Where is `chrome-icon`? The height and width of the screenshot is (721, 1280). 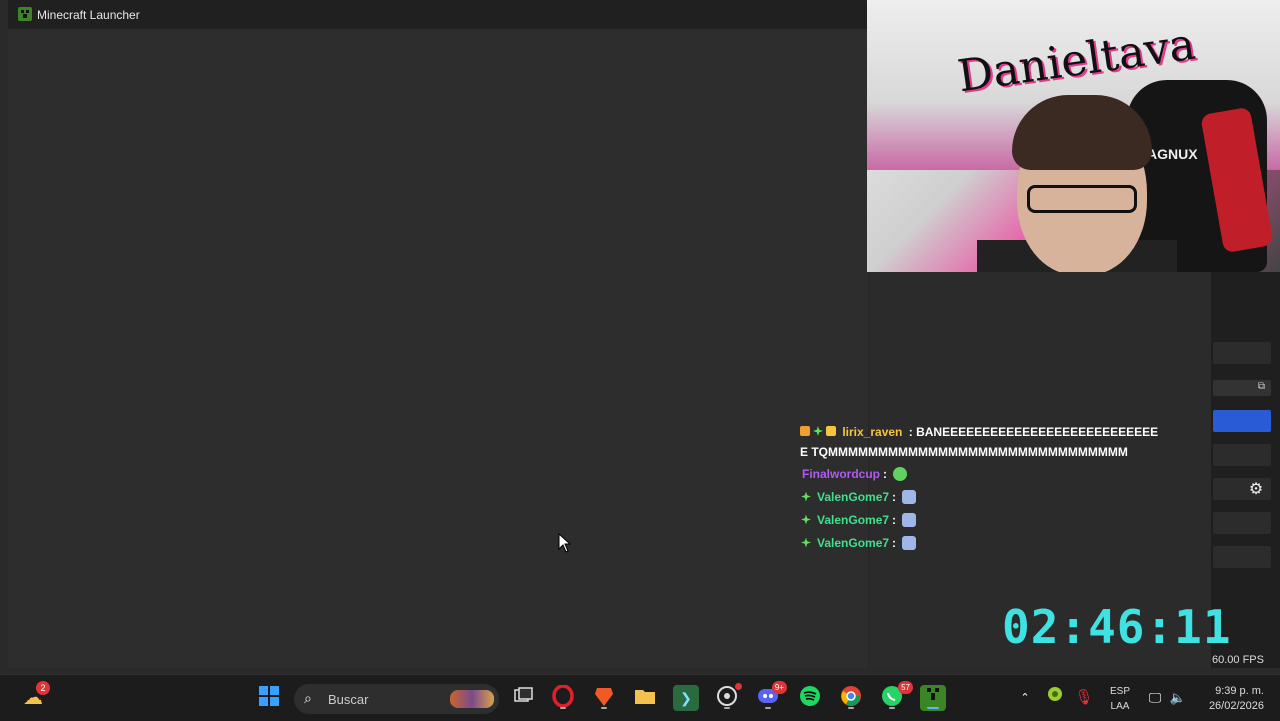 chrome-icon is located at coordinates (851, 698).